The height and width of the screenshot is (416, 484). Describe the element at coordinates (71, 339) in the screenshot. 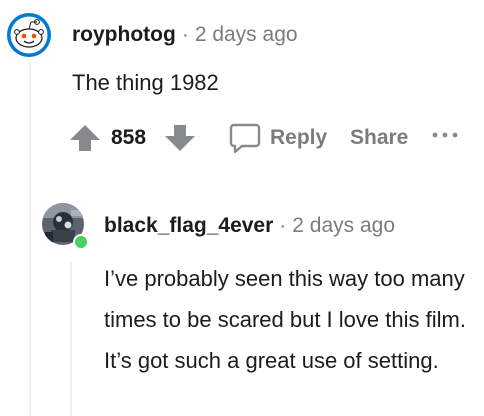

I see `thread-line-reply` at that location.